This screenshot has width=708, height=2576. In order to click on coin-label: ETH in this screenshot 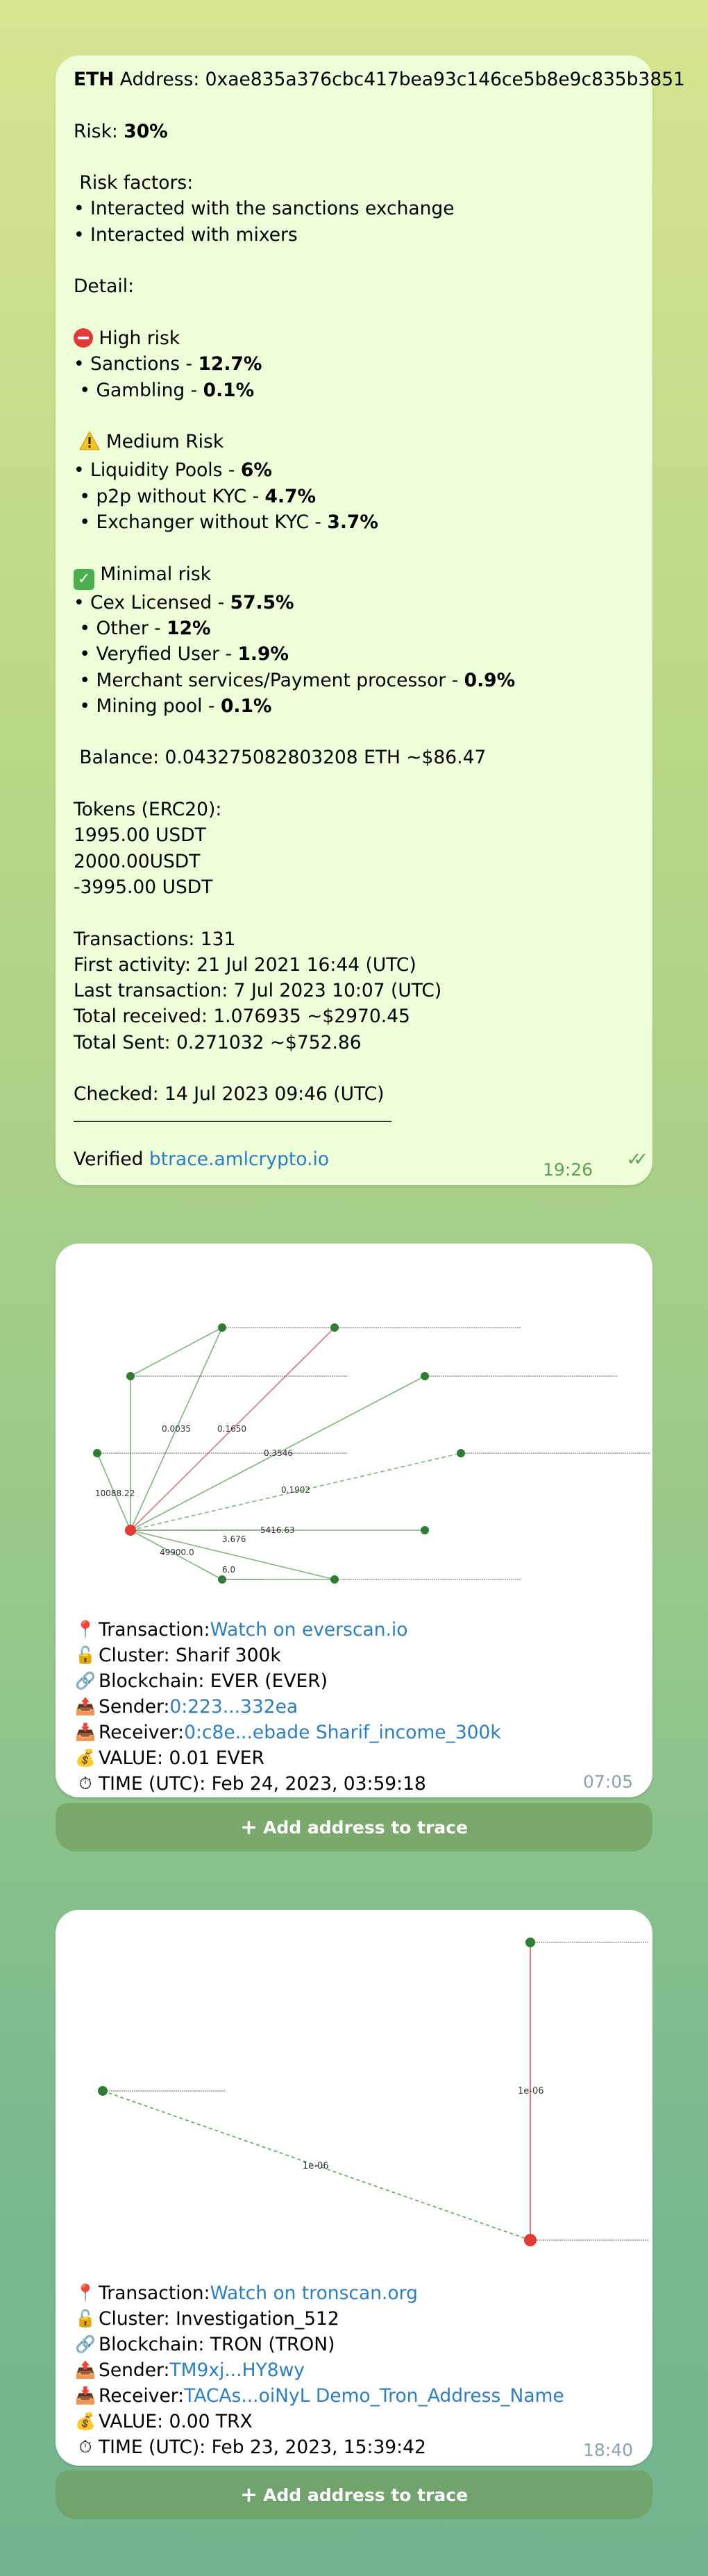, I will do `click(94, 80)`.